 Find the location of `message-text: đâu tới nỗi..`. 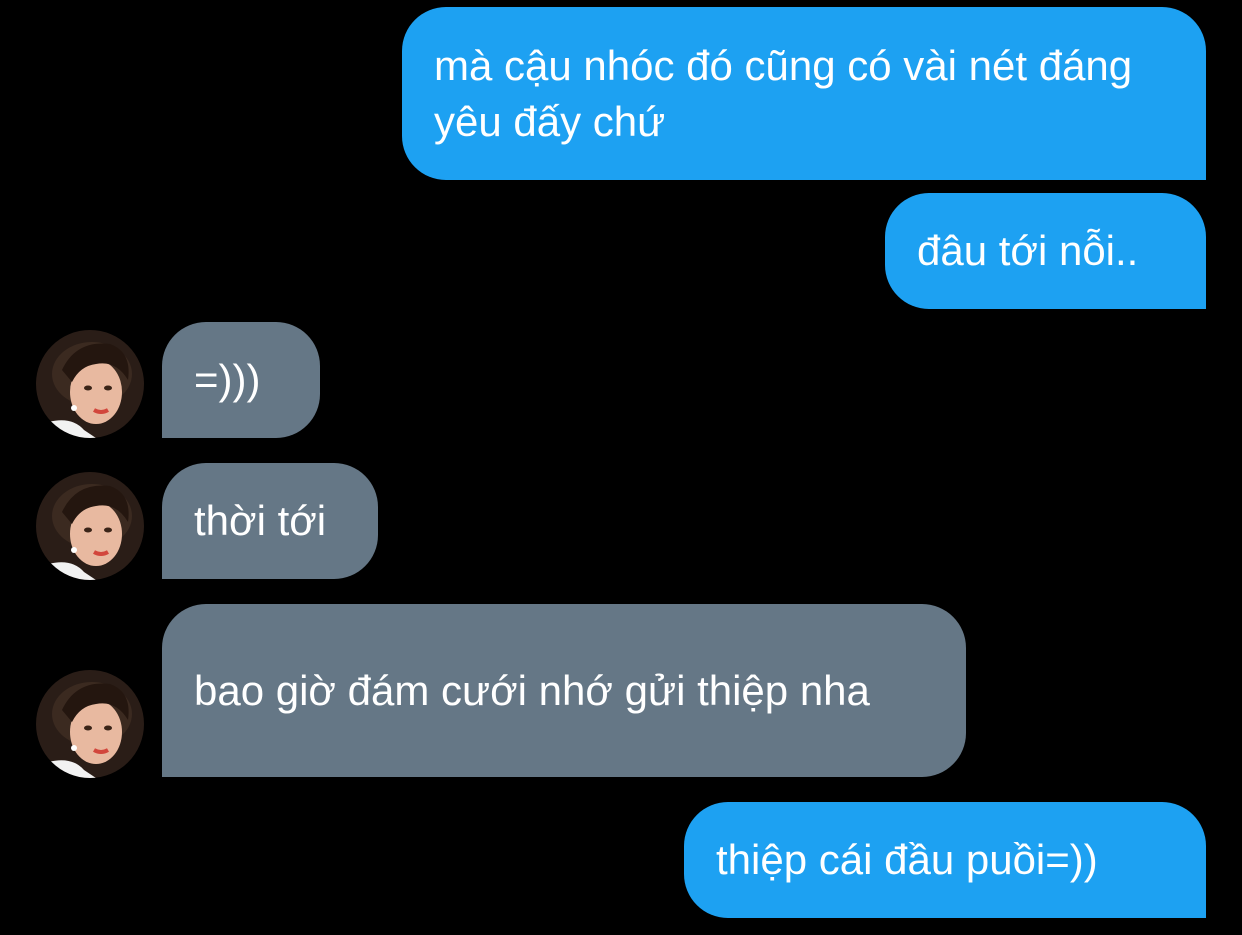

message-text: đâu tới nỗi.. is located at coordinates (1028, 250).